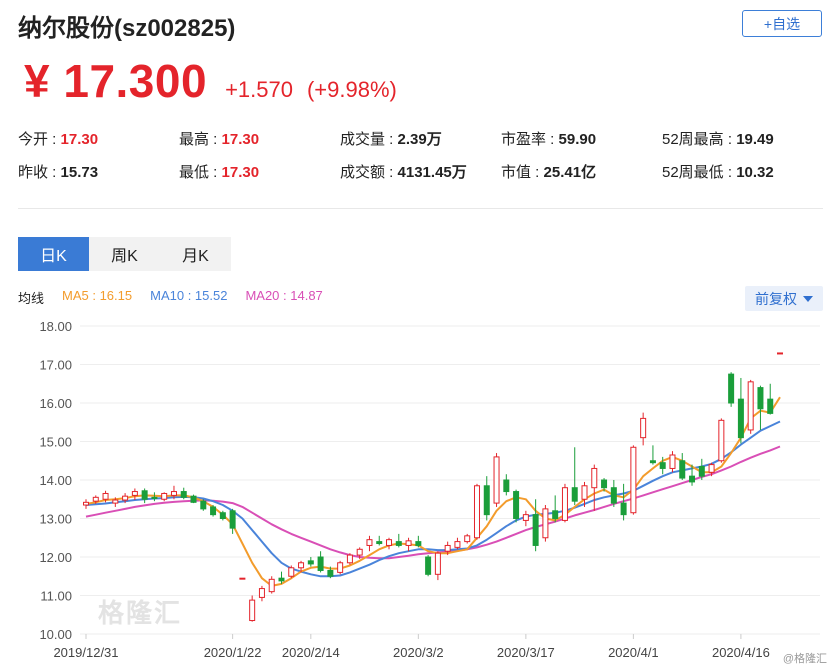  Describe the element at coordinates (549, 172) in the screenshot. I see `stat-market-cap: 市值 : 25.41亿` at that location.